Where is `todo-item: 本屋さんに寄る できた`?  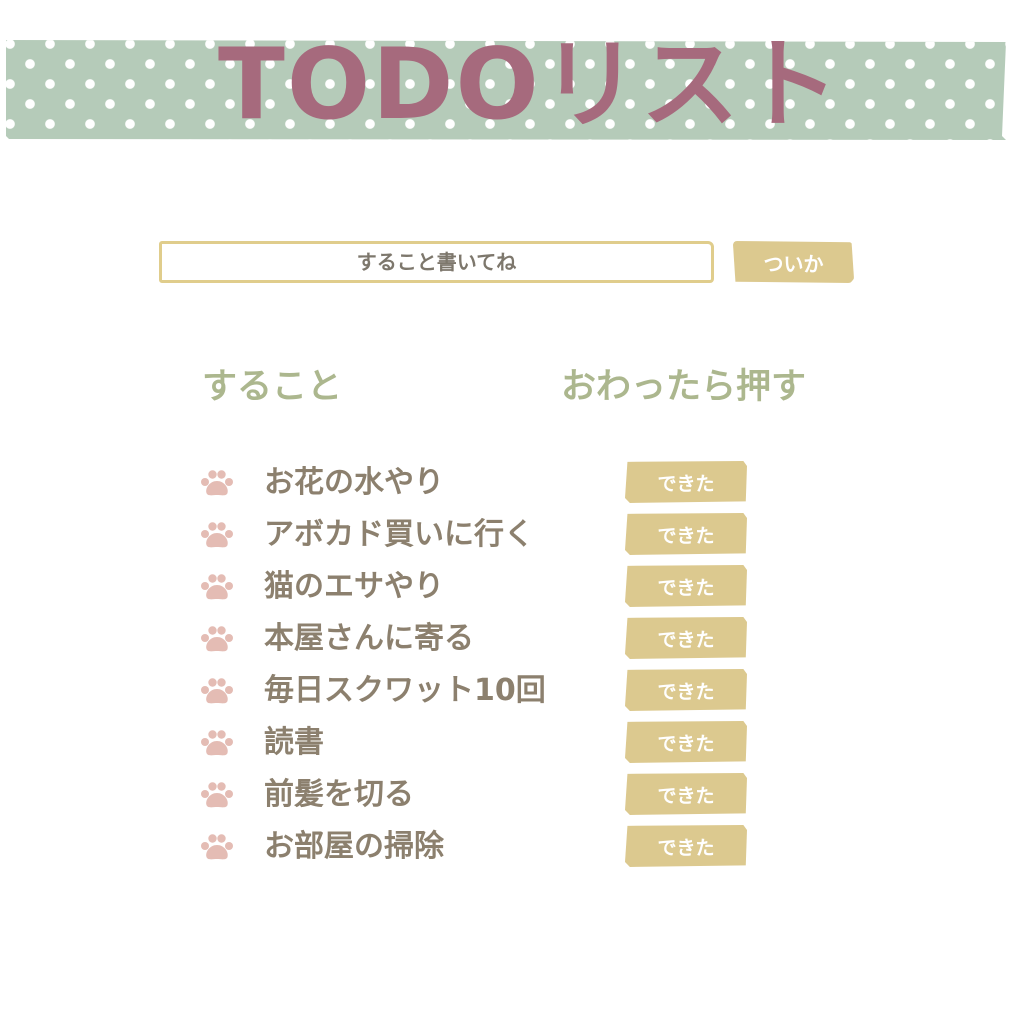
todo-item: 本屋さんに寄る できた is located at coordinates (478, 639).